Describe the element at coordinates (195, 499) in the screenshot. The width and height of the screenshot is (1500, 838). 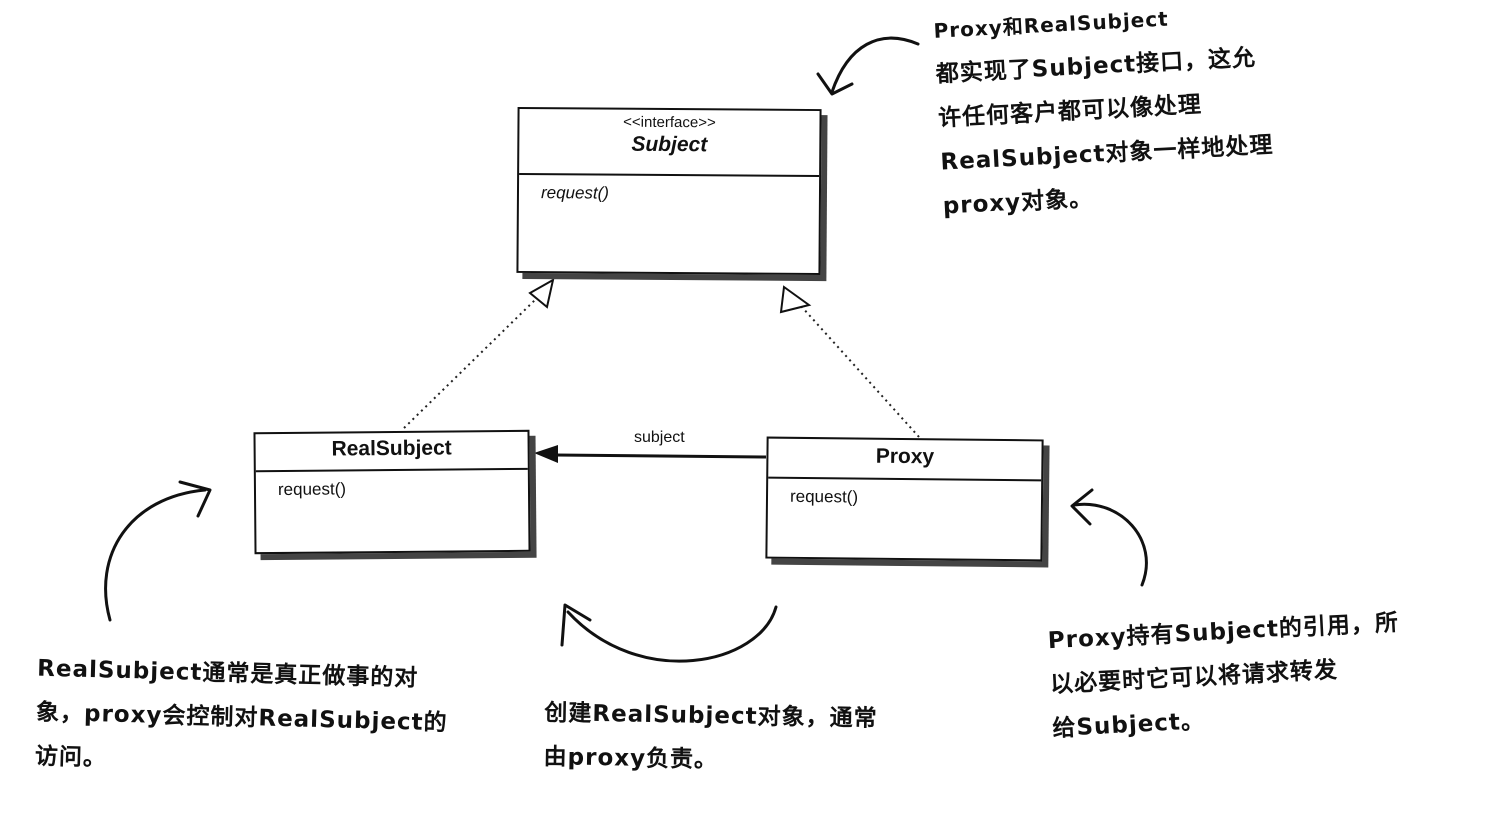
I see `left-note-arrowhead` at that location.